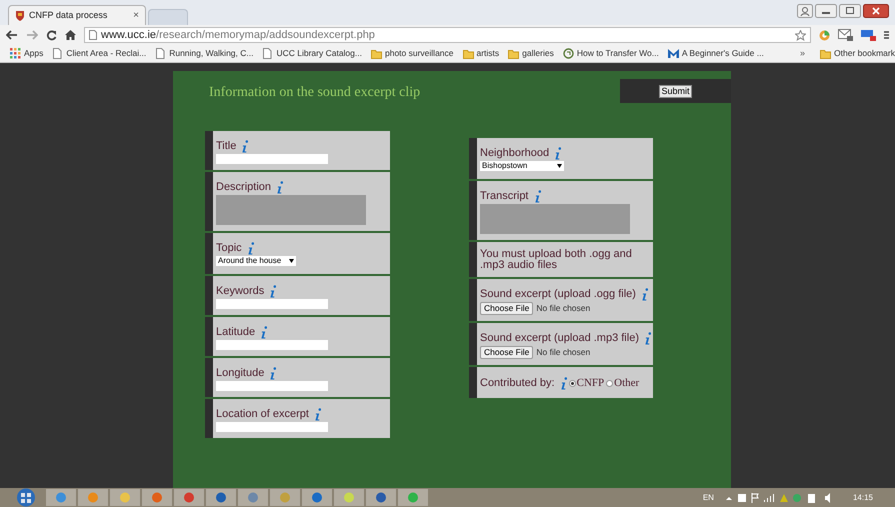  I want to click on apps-grid-icon, so click(15, 53).